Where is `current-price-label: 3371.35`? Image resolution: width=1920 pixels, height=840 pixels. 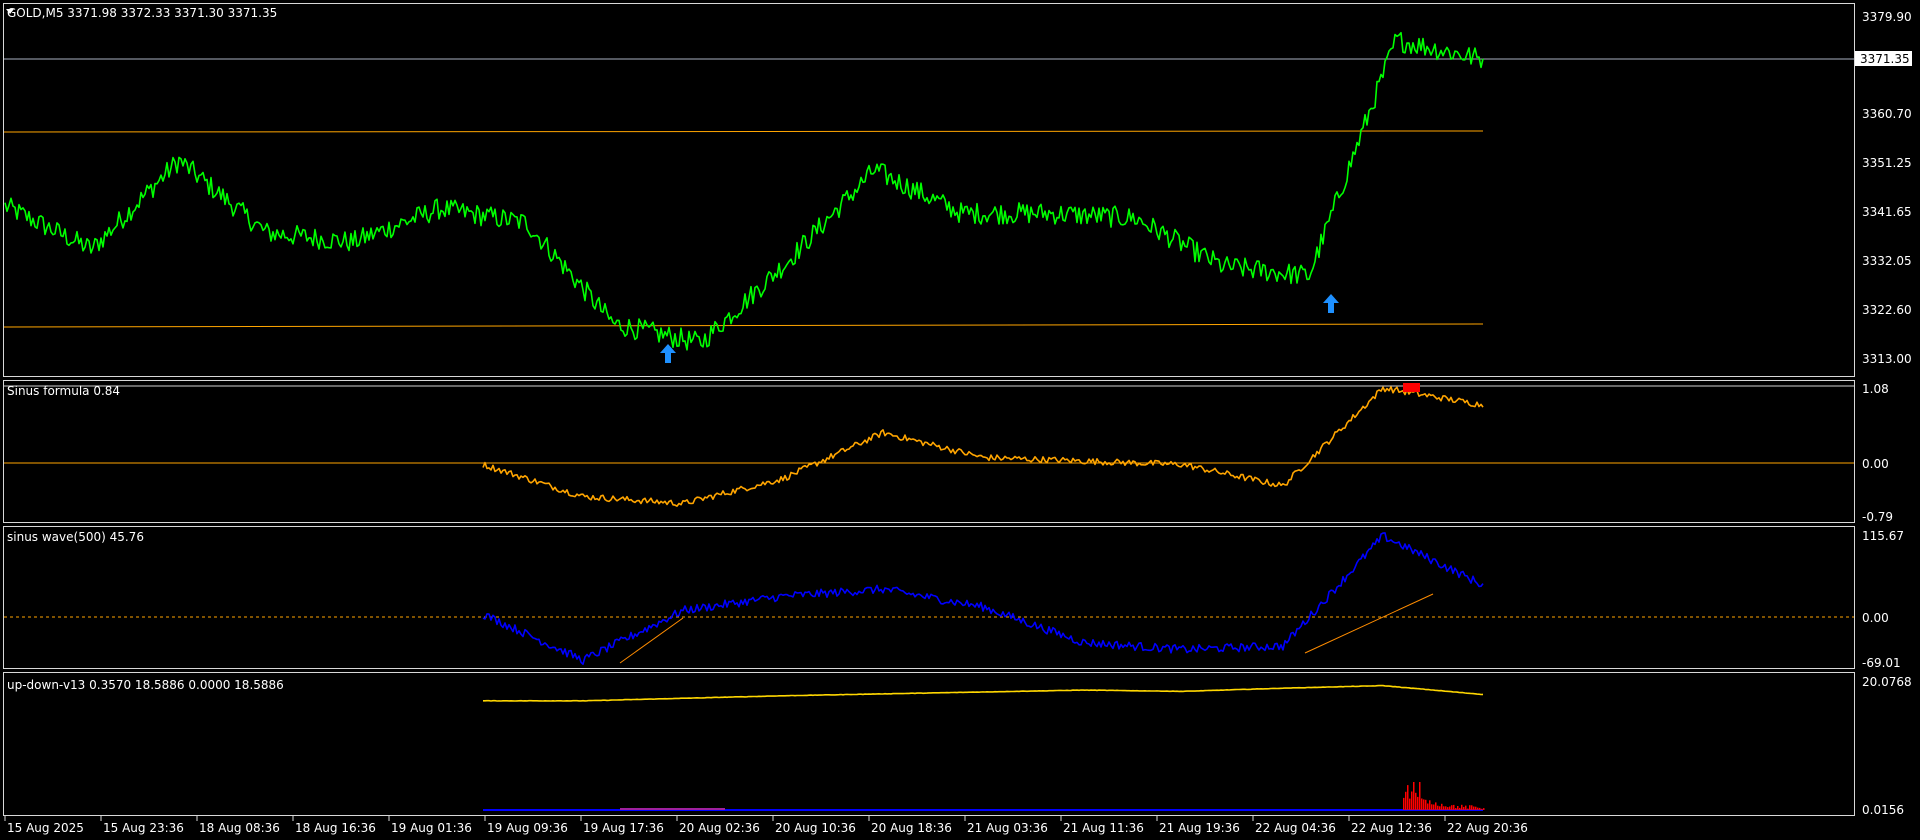
current-price-label: 3371.35 is located at coordinates (1885, 59).